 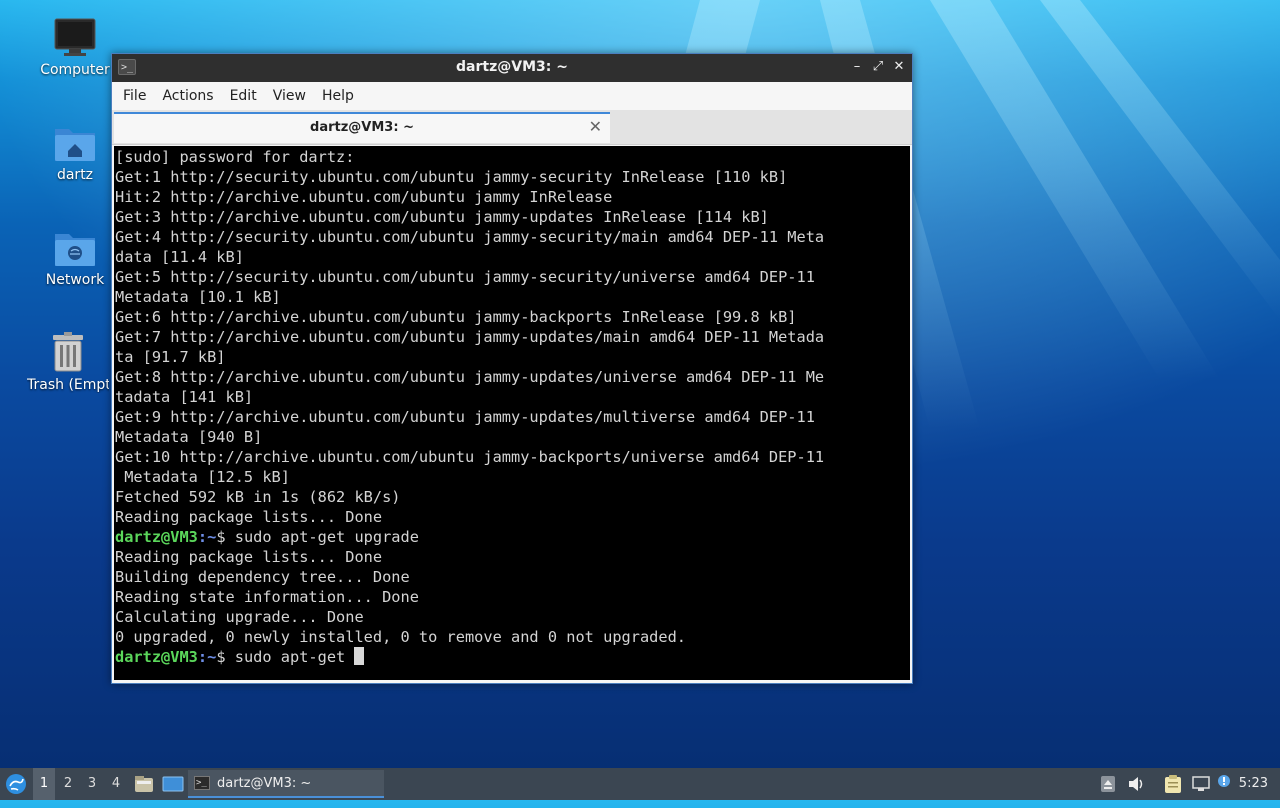 What do you see at coordinates (512, 96) in the screenshot?
I see `menu-bar: File Actions Edit View Help` at bounding box center [512, 96].